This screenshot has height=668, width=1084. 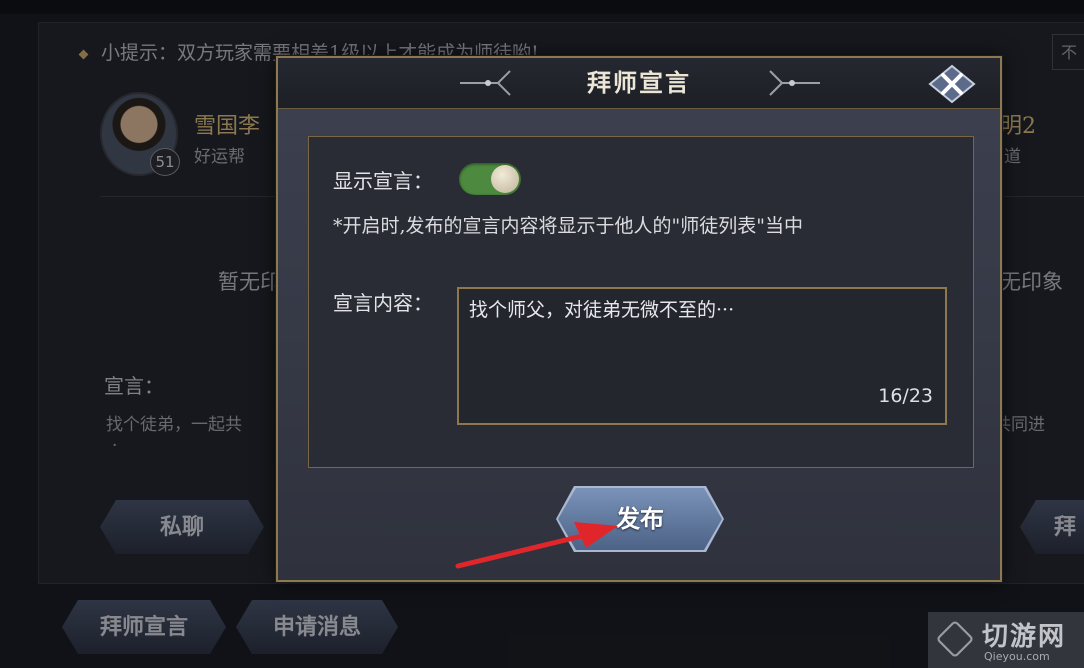 I want to click on red-arrow-annotation, so click(x=536, y=545).